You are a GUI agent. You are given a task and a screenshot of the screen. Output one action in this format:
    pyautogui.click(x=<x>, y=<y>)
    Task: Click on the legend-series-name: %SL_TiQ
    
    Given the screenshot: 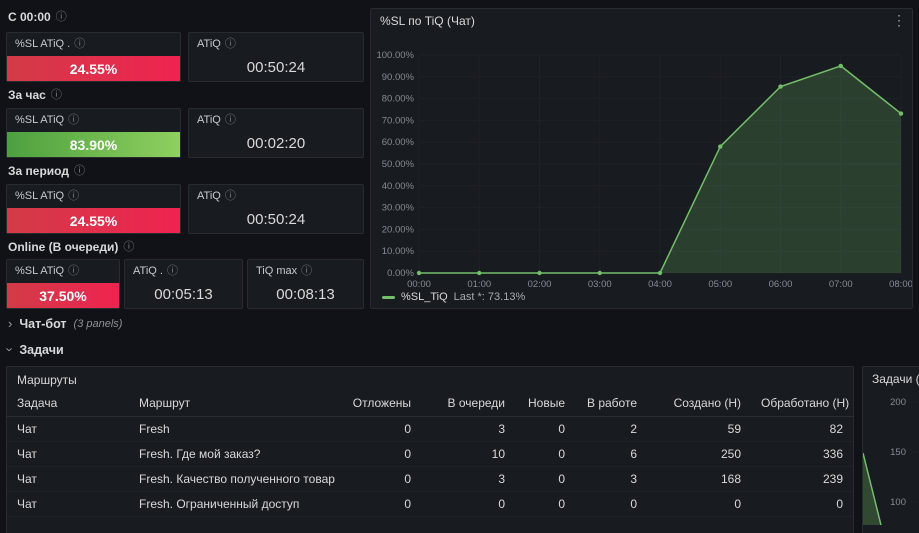 What is the action you would take?
    pyautogui.click(x=424, y=297)
    